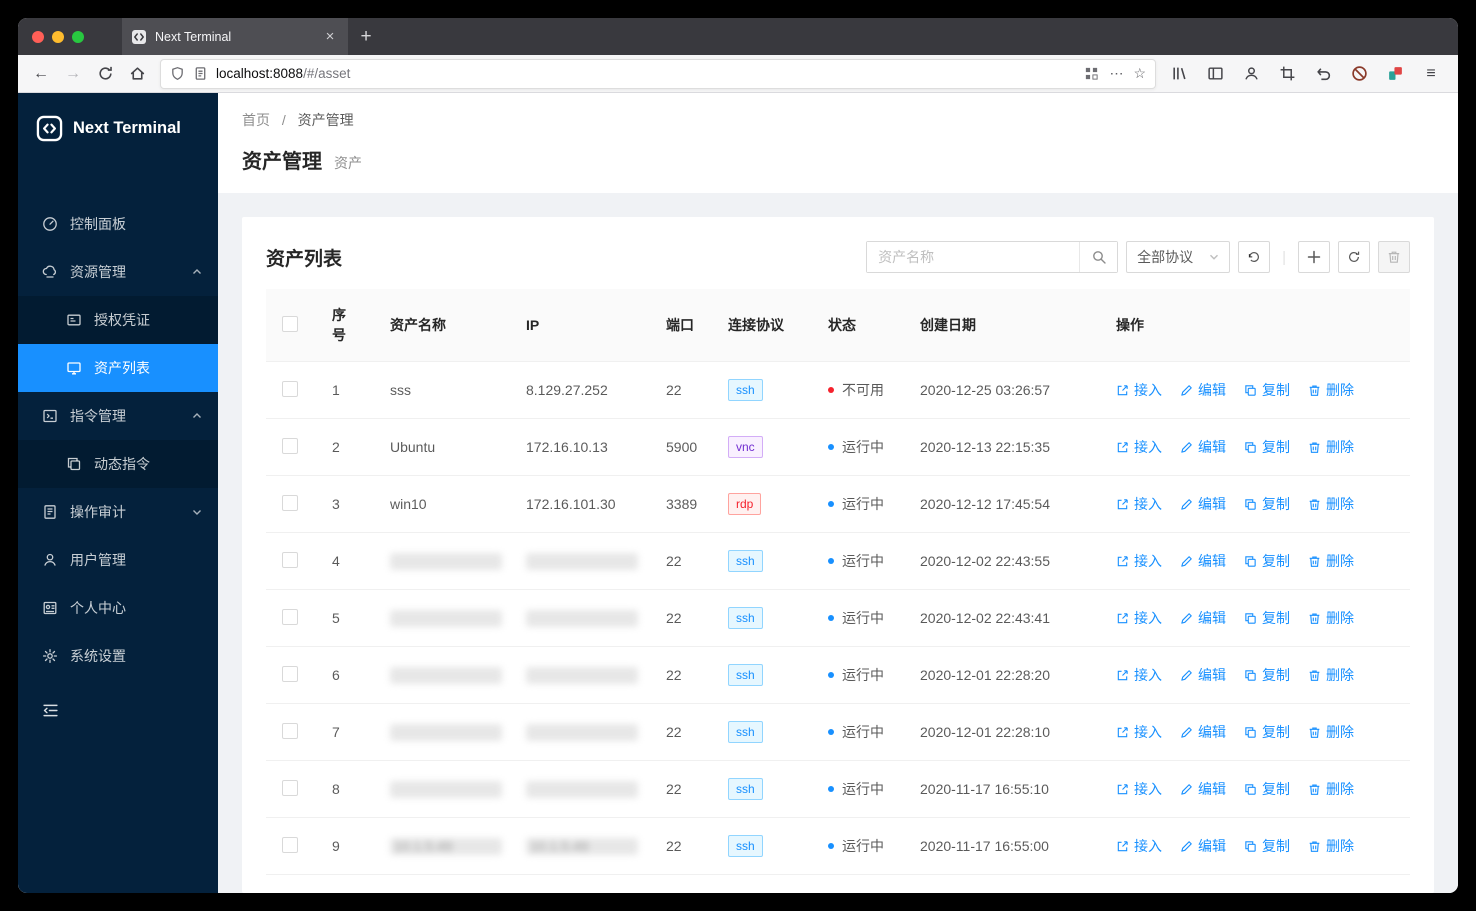  Describe the element at coordinates (1091, 73) in the screenshot. I see `highlights-icon` at that location.